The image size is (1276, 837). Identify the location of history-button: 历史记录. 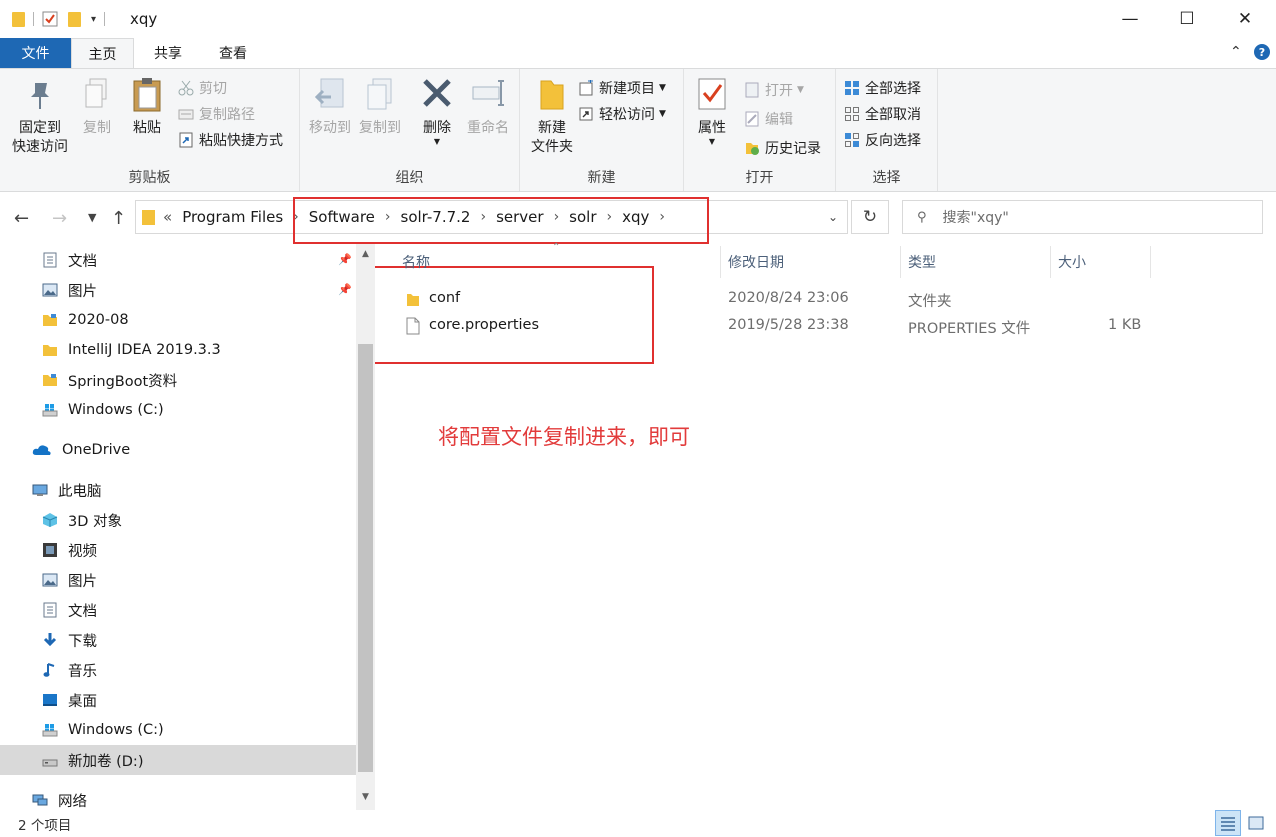
(782, 148).